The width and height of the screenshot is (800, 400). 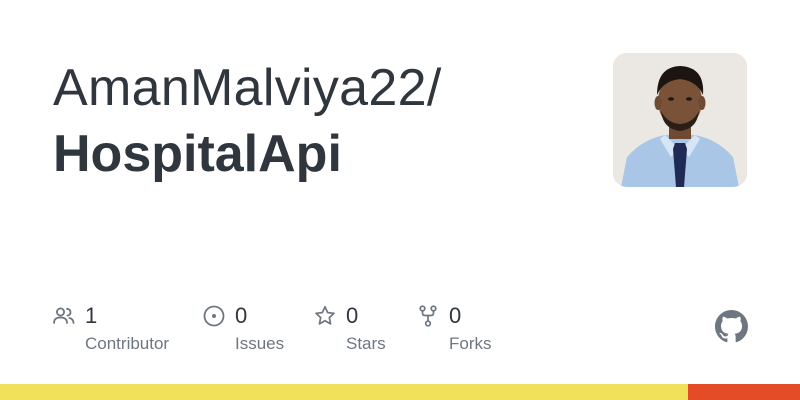 What do you see at coordinates (455, 315) in the screenshot?
I see `forks-count: 0` at bounding box center [455, 315].